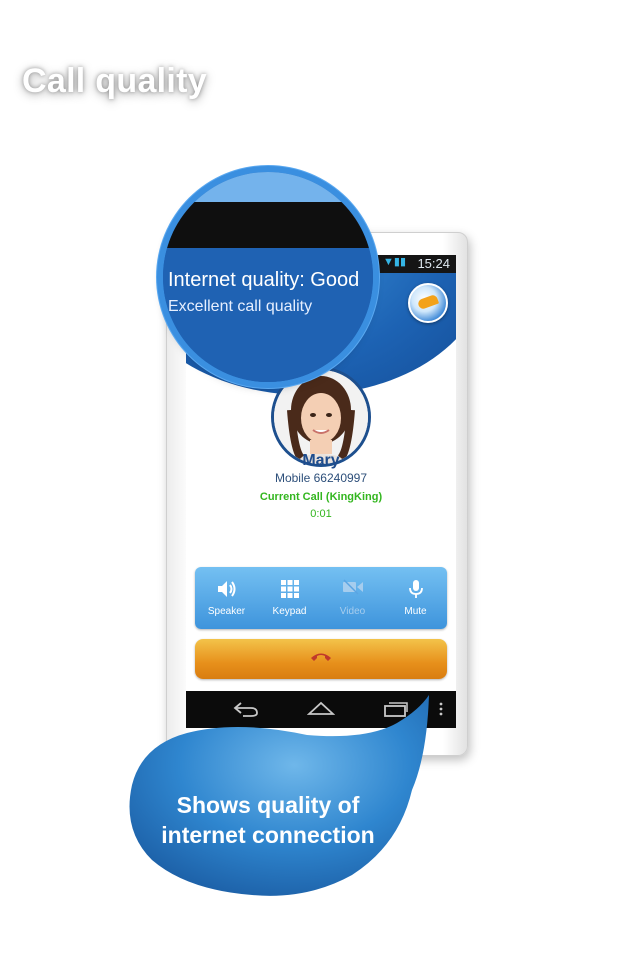 The image size is (640, 960). What do you see at coordinates (321, 460) in the screenshot?
I see `contact-name: Mary` at bounding box center [321, 460].